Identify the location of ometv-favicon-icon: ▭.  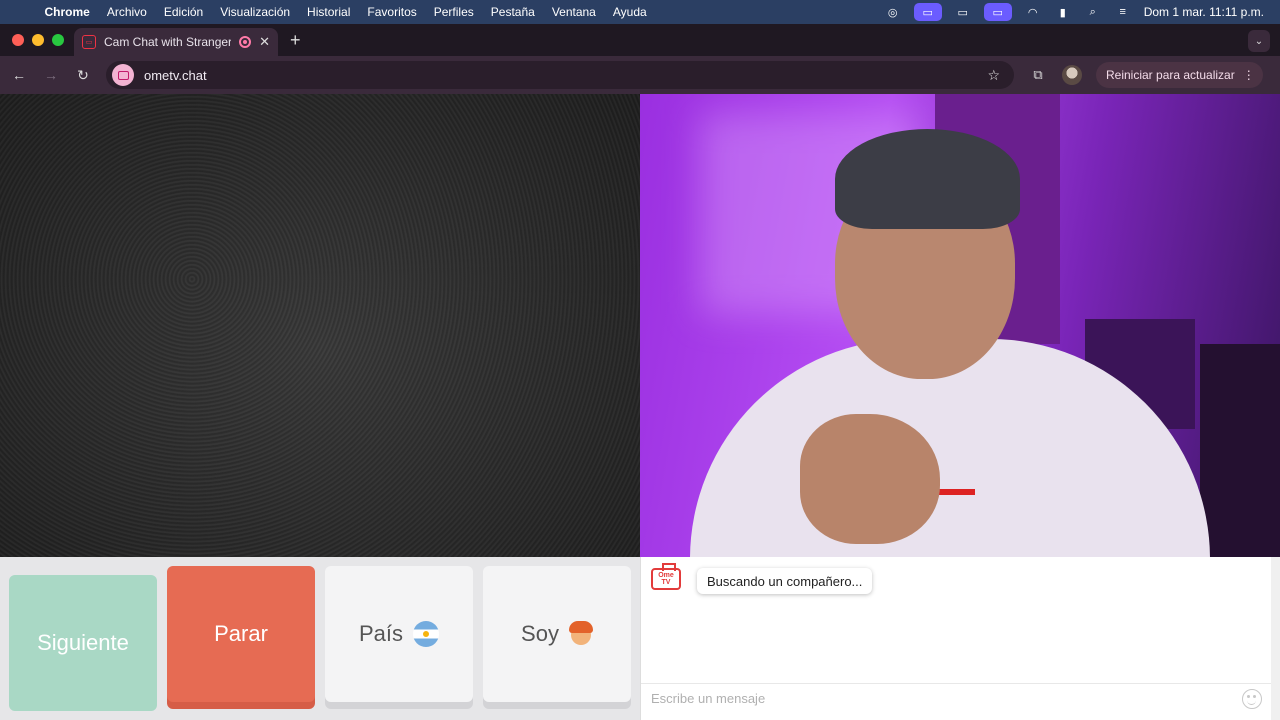
(89, 42).